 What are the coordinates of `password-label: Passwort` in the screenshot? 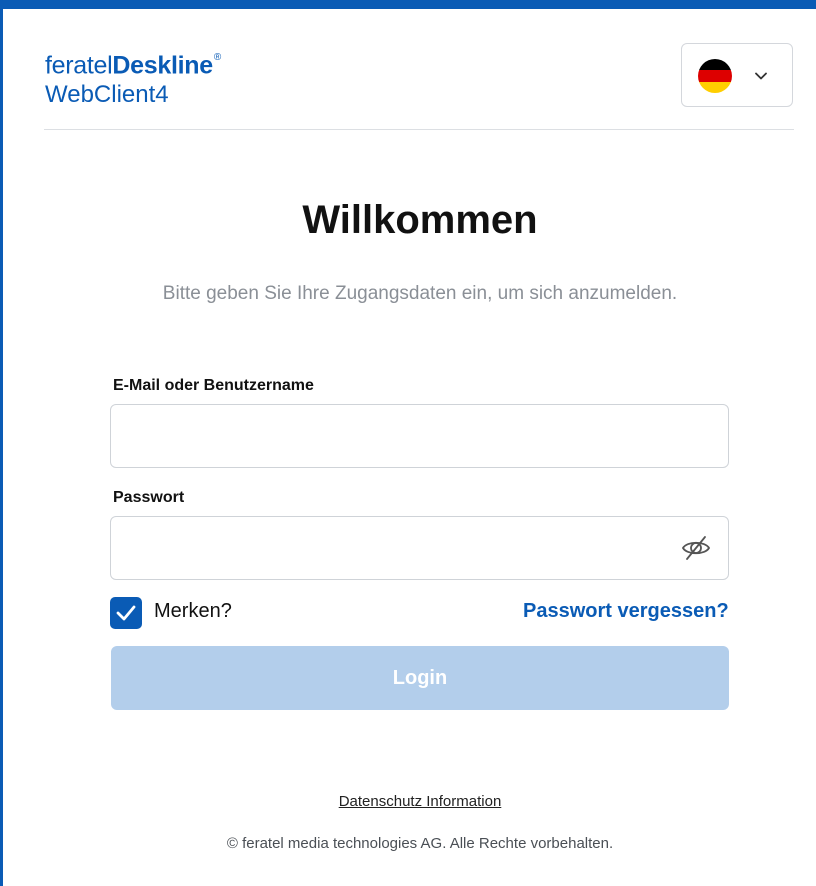 It's located at (149, 497).